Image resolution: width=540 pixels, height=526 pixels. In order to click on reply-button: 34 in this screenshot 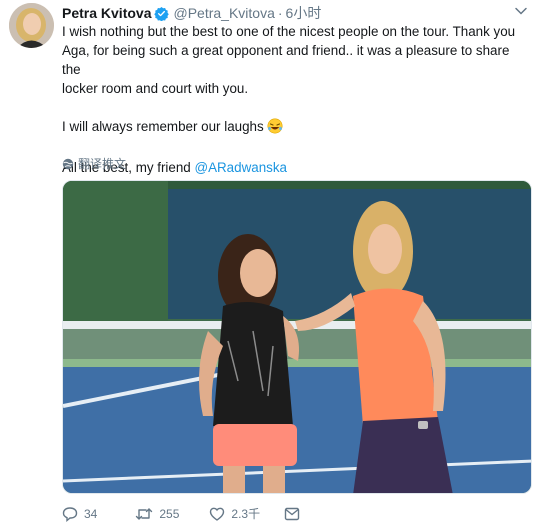, I will do `click(79, 514)`.